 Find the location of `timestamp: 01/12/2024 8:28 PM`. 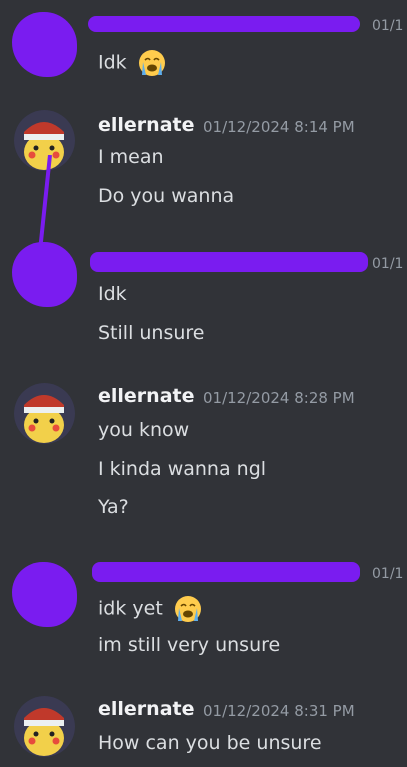

timestamp: 01/12/2024 8:28 PM is located at coordinates (279, 398).